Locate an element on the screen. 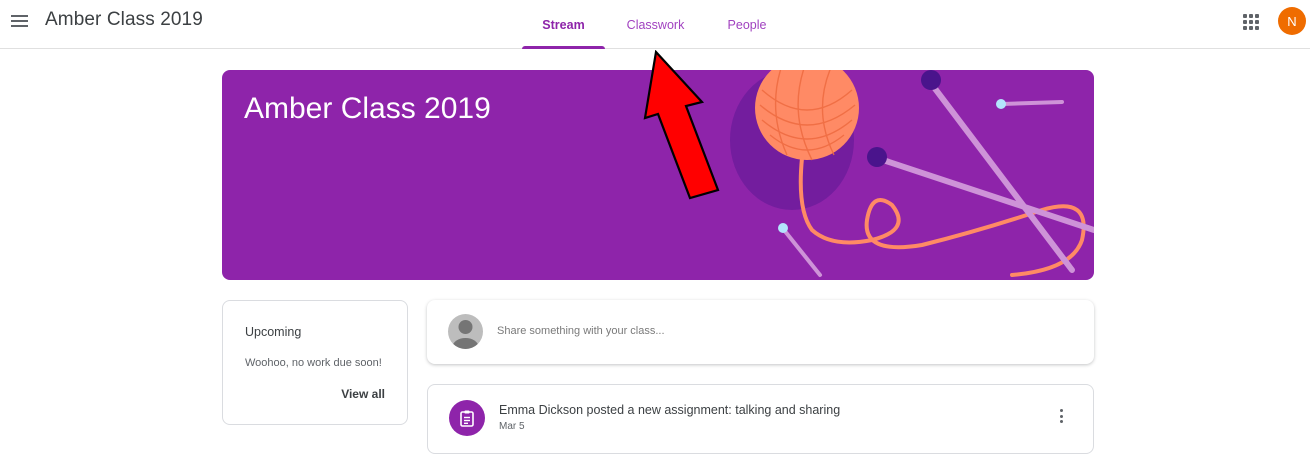 The image size is (1310, 454). assignment-icon is located at coordinates (467, 418).